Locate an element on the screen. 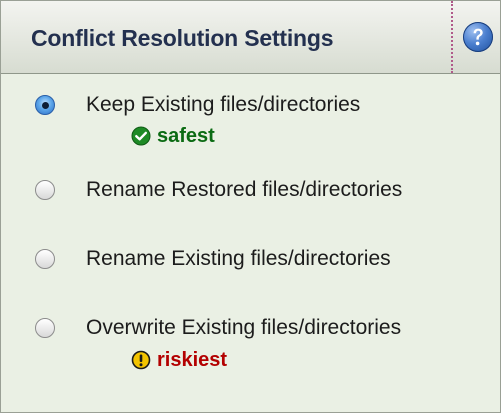 The image size is (501, 413). radio-dot is located at coordinates (45, 105).